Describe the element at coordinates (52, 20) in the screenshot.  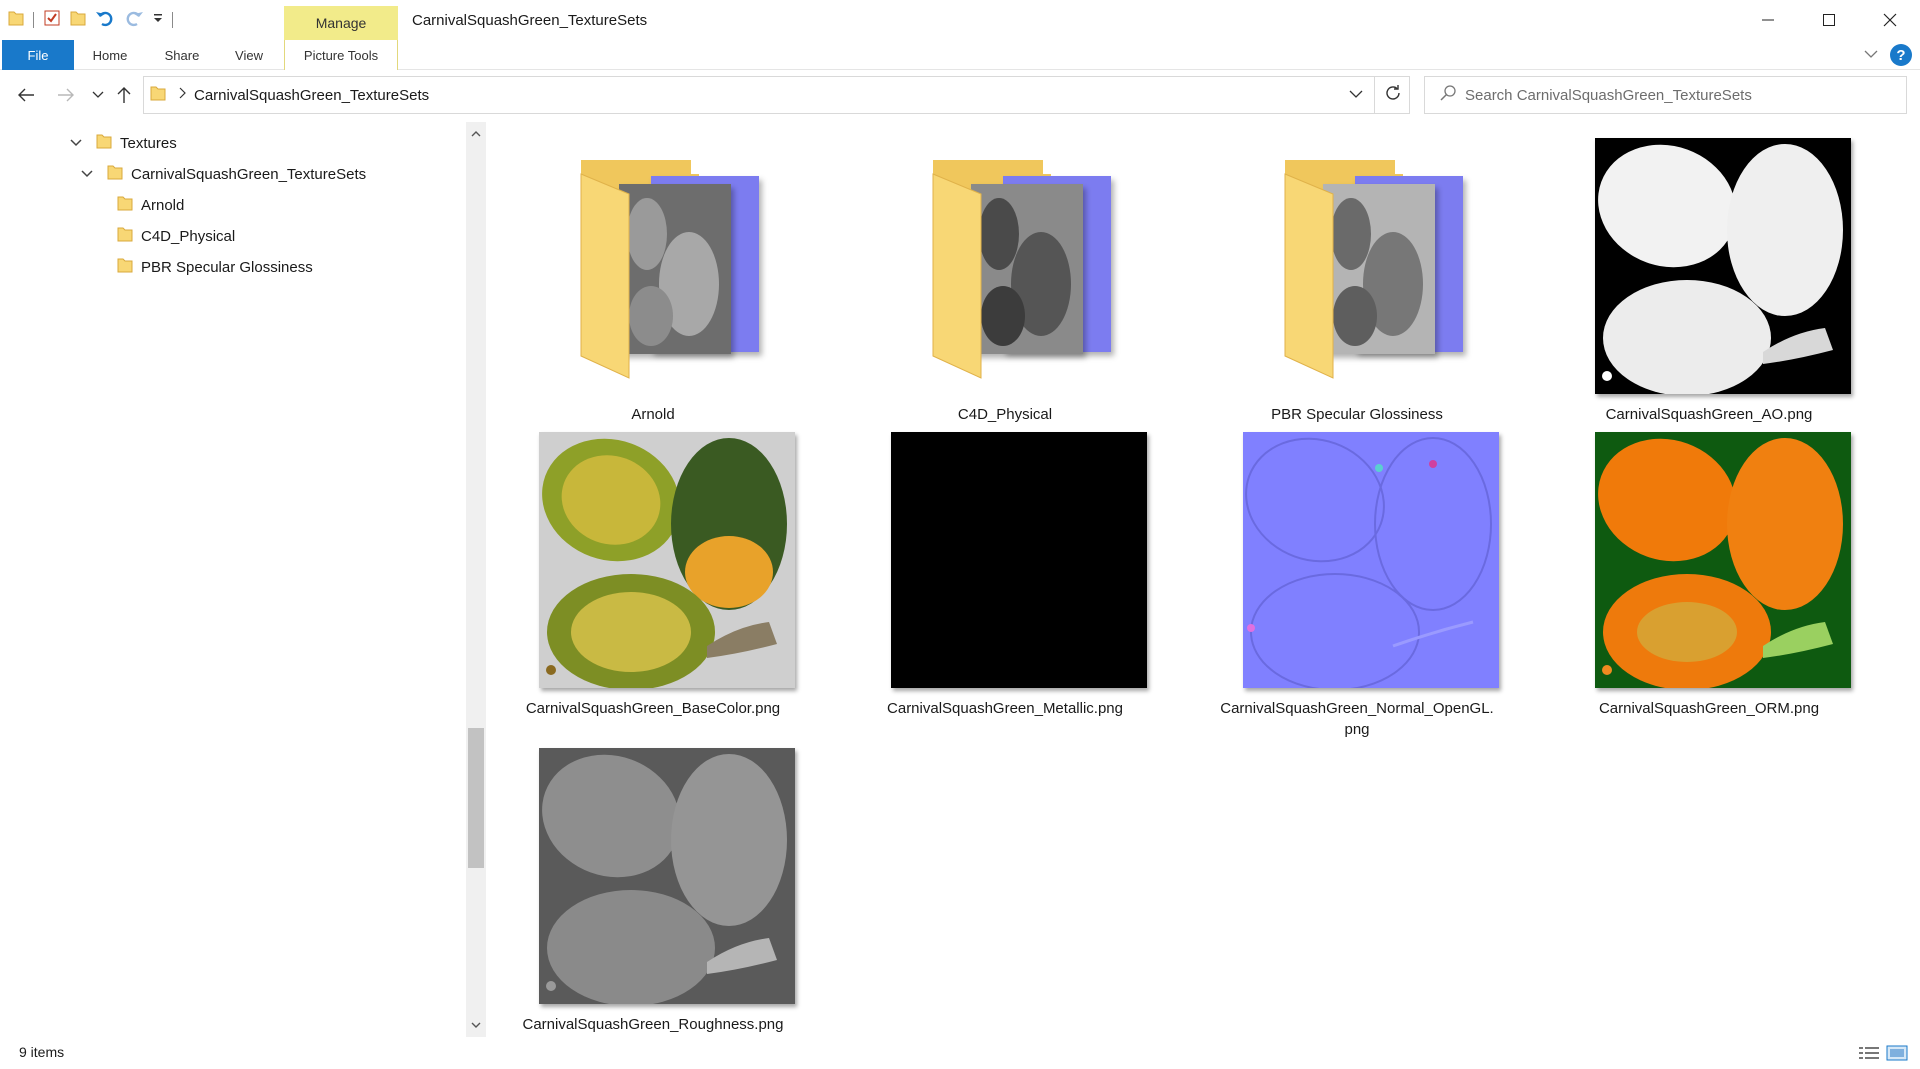
I see `properties-icon` at that location.